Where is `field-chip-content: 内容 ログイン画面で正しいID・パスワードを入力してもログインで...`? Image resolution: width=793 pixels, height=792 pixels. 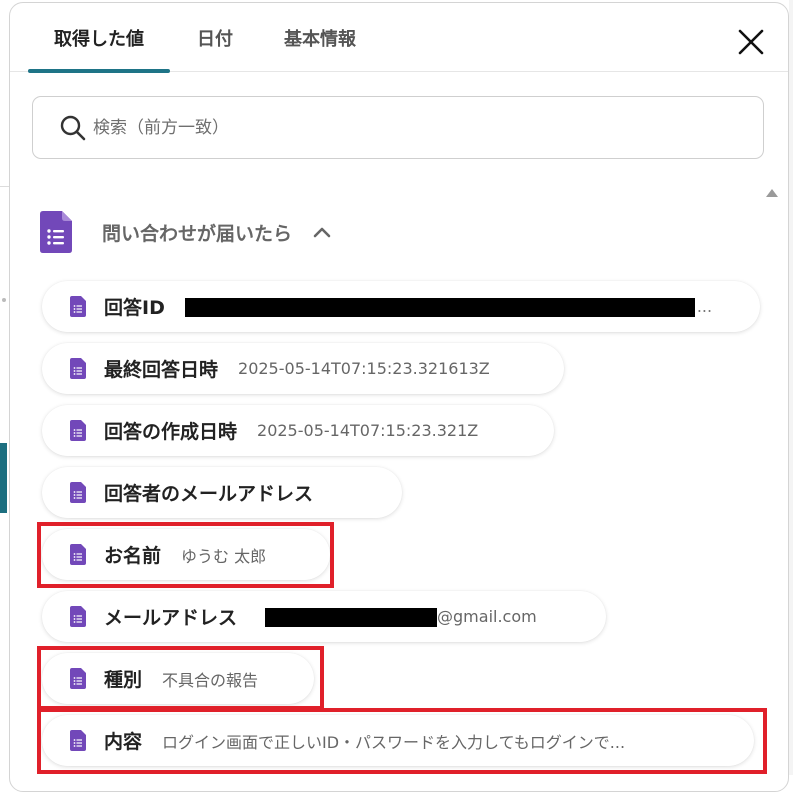
field-chip-content: 内容 ログイン画面で正しいID・パスワードを入力してもログインで... is located at coordinates (398, 740).